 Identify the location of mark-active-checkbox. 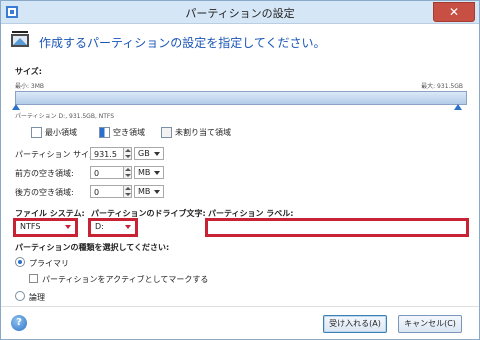
(33, 278).